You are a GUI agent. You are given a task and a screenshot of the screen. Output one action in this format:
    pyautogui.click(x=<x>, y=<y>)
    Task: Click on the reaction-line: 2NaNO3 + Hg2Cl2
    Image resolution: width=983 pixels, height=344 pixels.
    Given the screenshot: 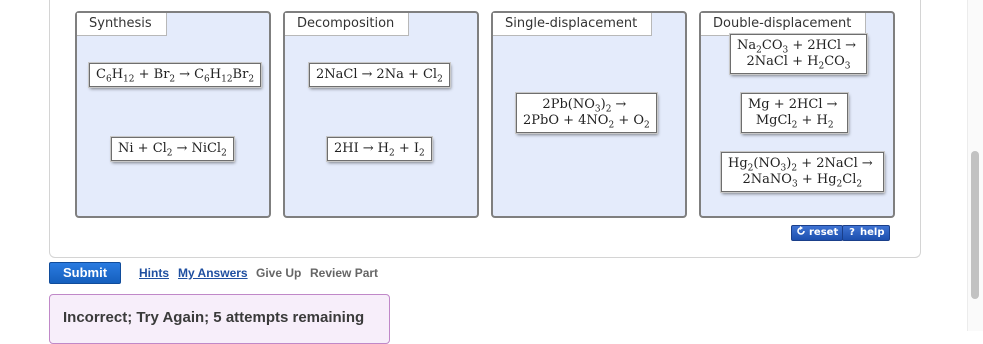 What is the action you would take?
    pyautogui.click(x=802, y=181)
    